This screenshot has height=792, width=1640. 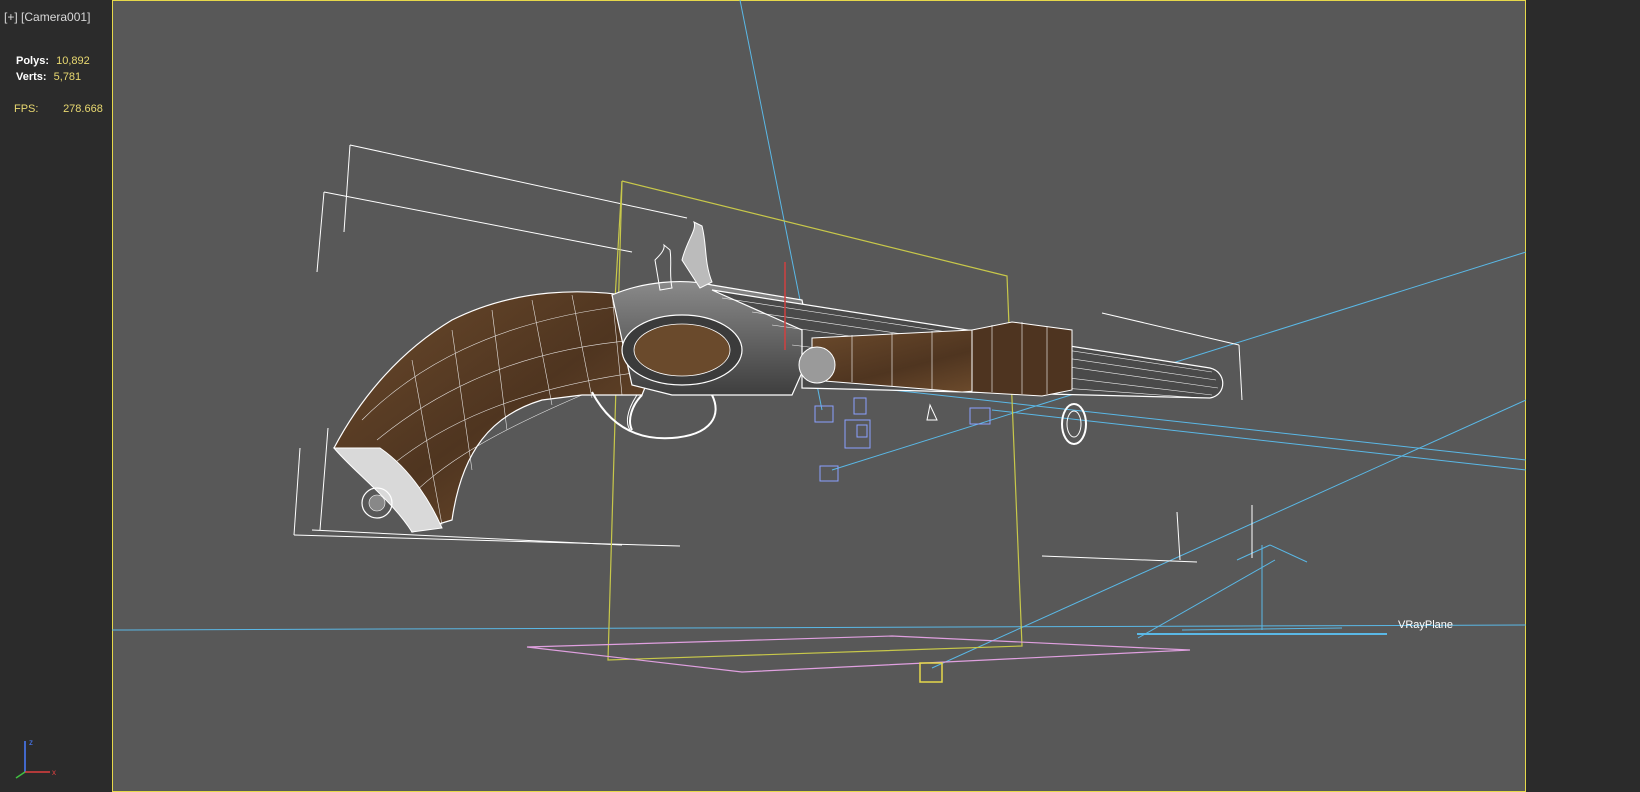 What do you see at coordinates (31, 742) in the screenshot?
I see `axis-z-label: z` at bounding box center [31, 742].